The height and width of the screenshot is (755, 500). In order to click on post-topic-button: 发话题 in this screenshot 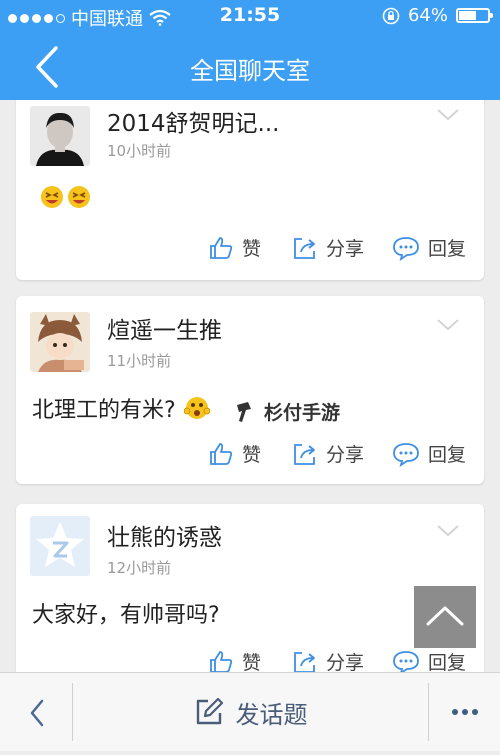, I will do `click(250, 712)`.